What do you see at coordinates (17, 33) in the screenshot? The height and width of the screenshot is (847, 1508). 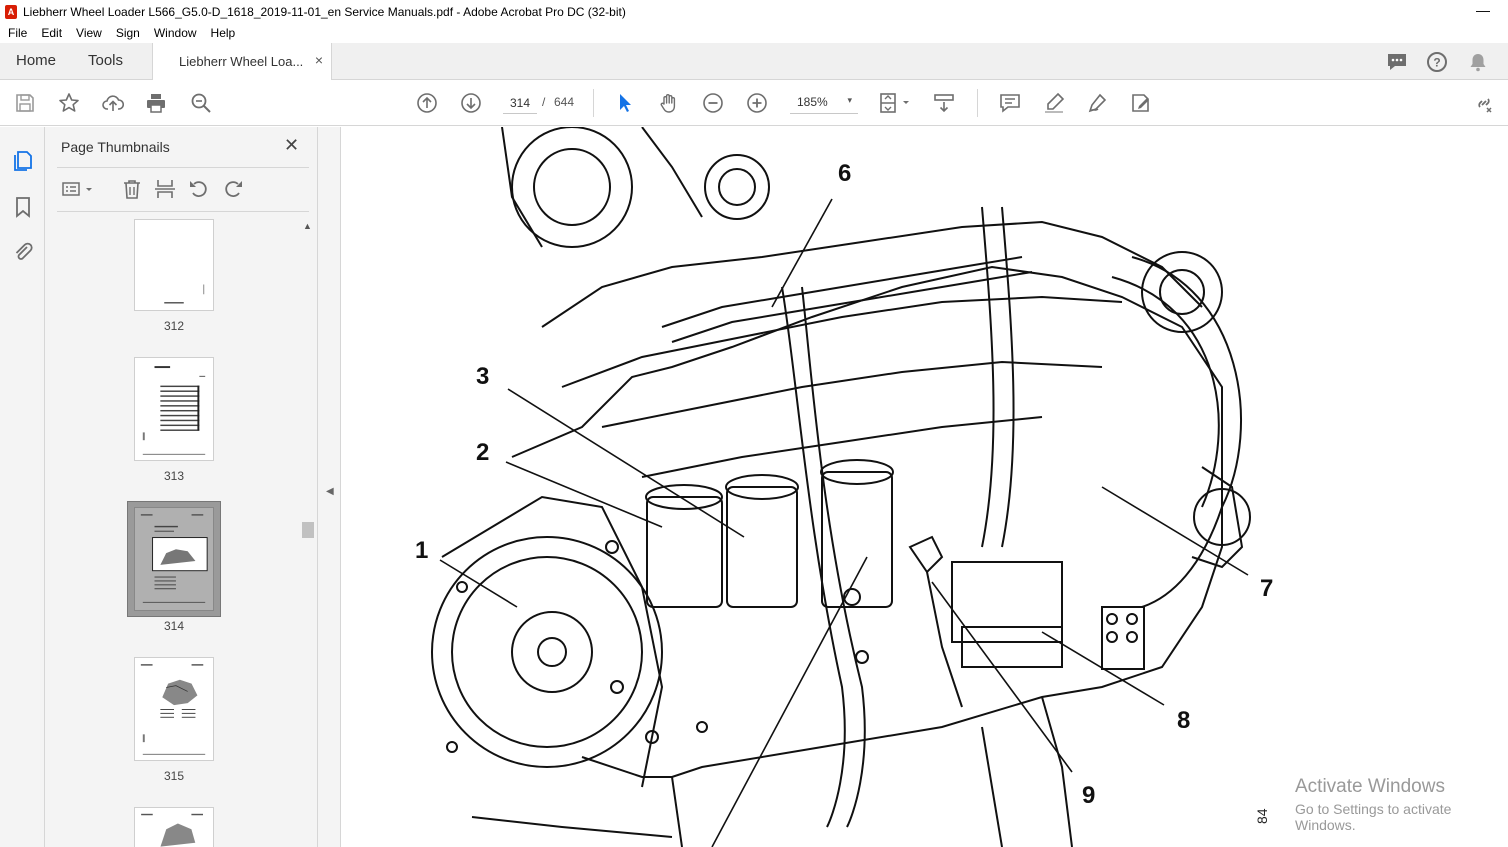 I see `menu-file: File` at bounding box center [17, 33].